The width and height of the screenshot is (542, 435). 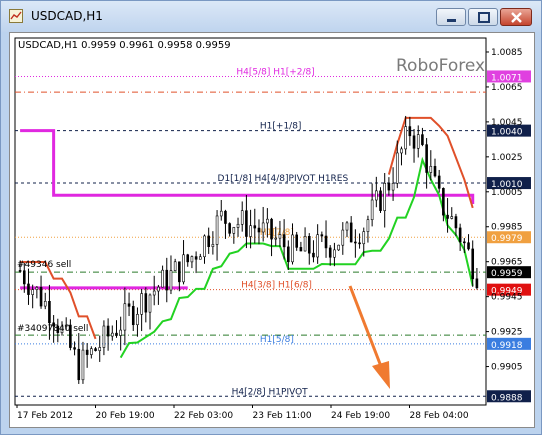 I want to click on order-label: #34097840 sell, so click(x=52, y=329).